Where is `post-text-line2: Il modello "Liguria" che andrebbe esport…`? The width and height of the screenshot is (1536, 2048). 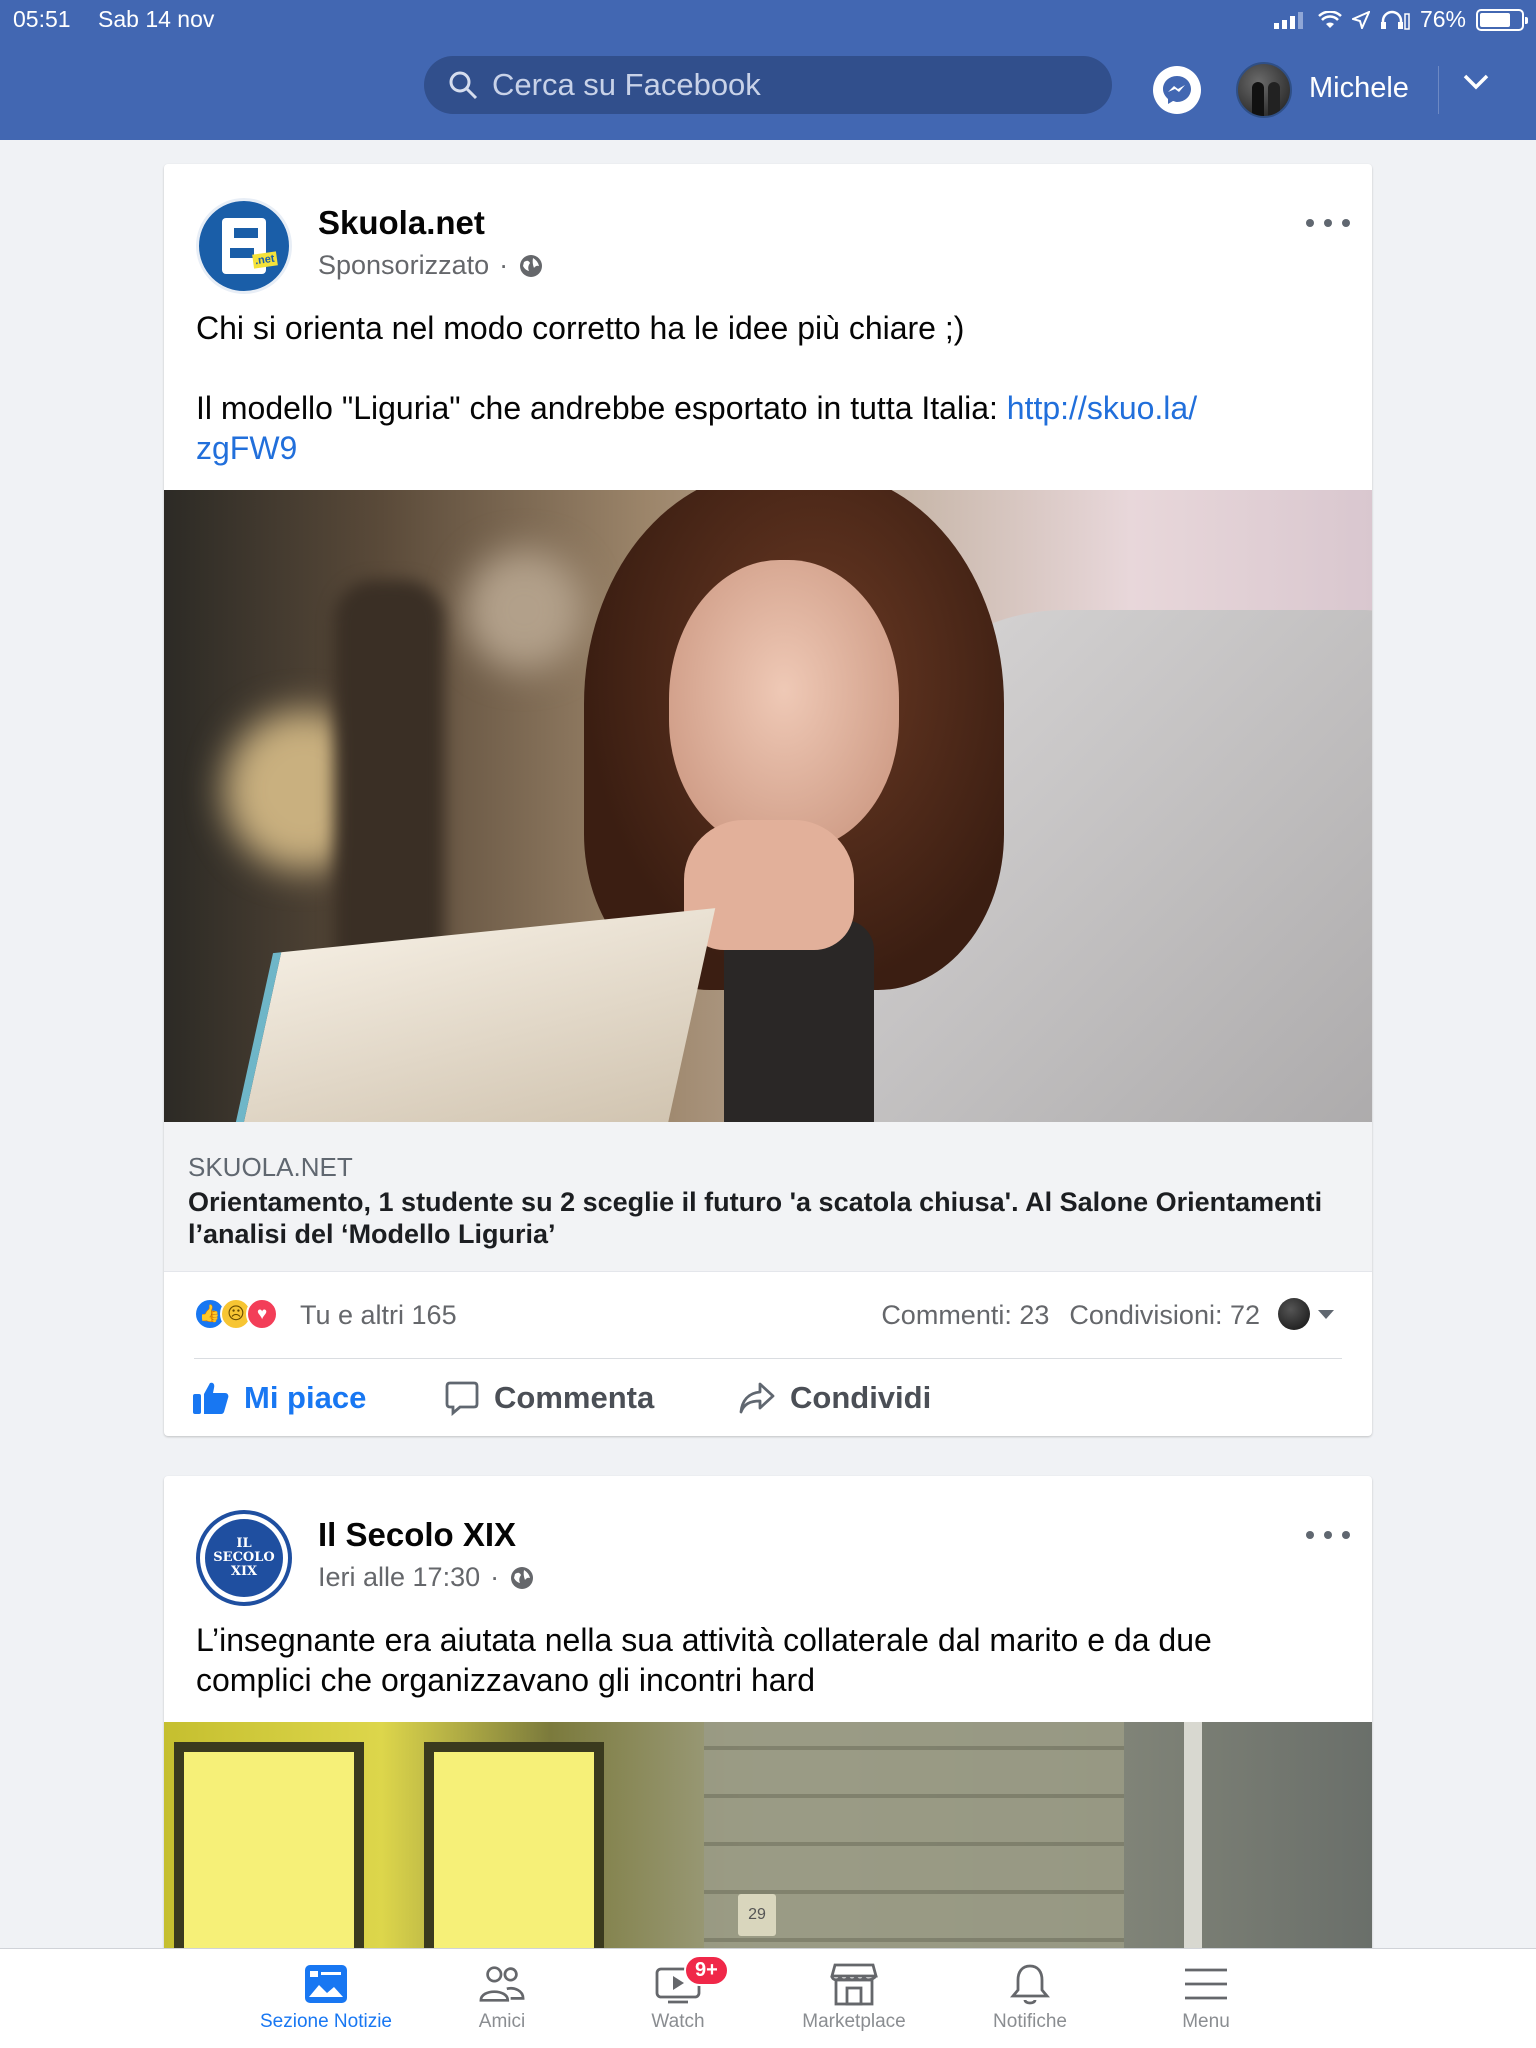
post-text-line2: Il modello "Liguria" che andrebbe esport… is located at coordinates (764, 428).